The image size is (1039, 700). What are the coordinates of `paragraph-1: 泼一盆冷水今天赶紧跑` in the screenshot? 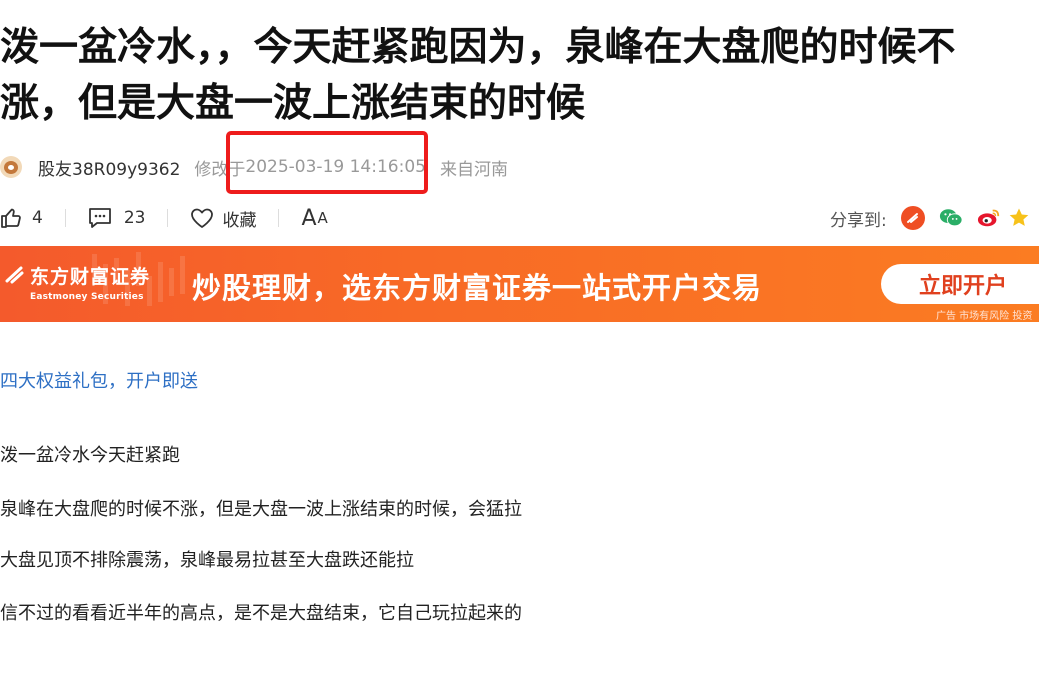 It's located at (90, 455).